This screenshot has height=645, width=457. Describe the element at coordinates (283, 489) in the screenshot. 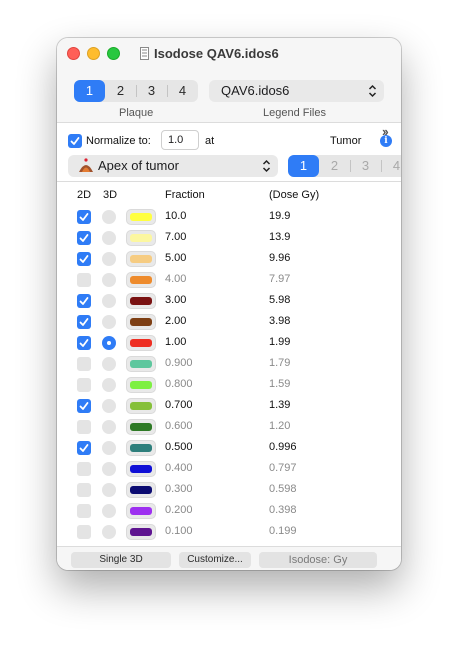

I see `dose-value: 0.598` at that location.